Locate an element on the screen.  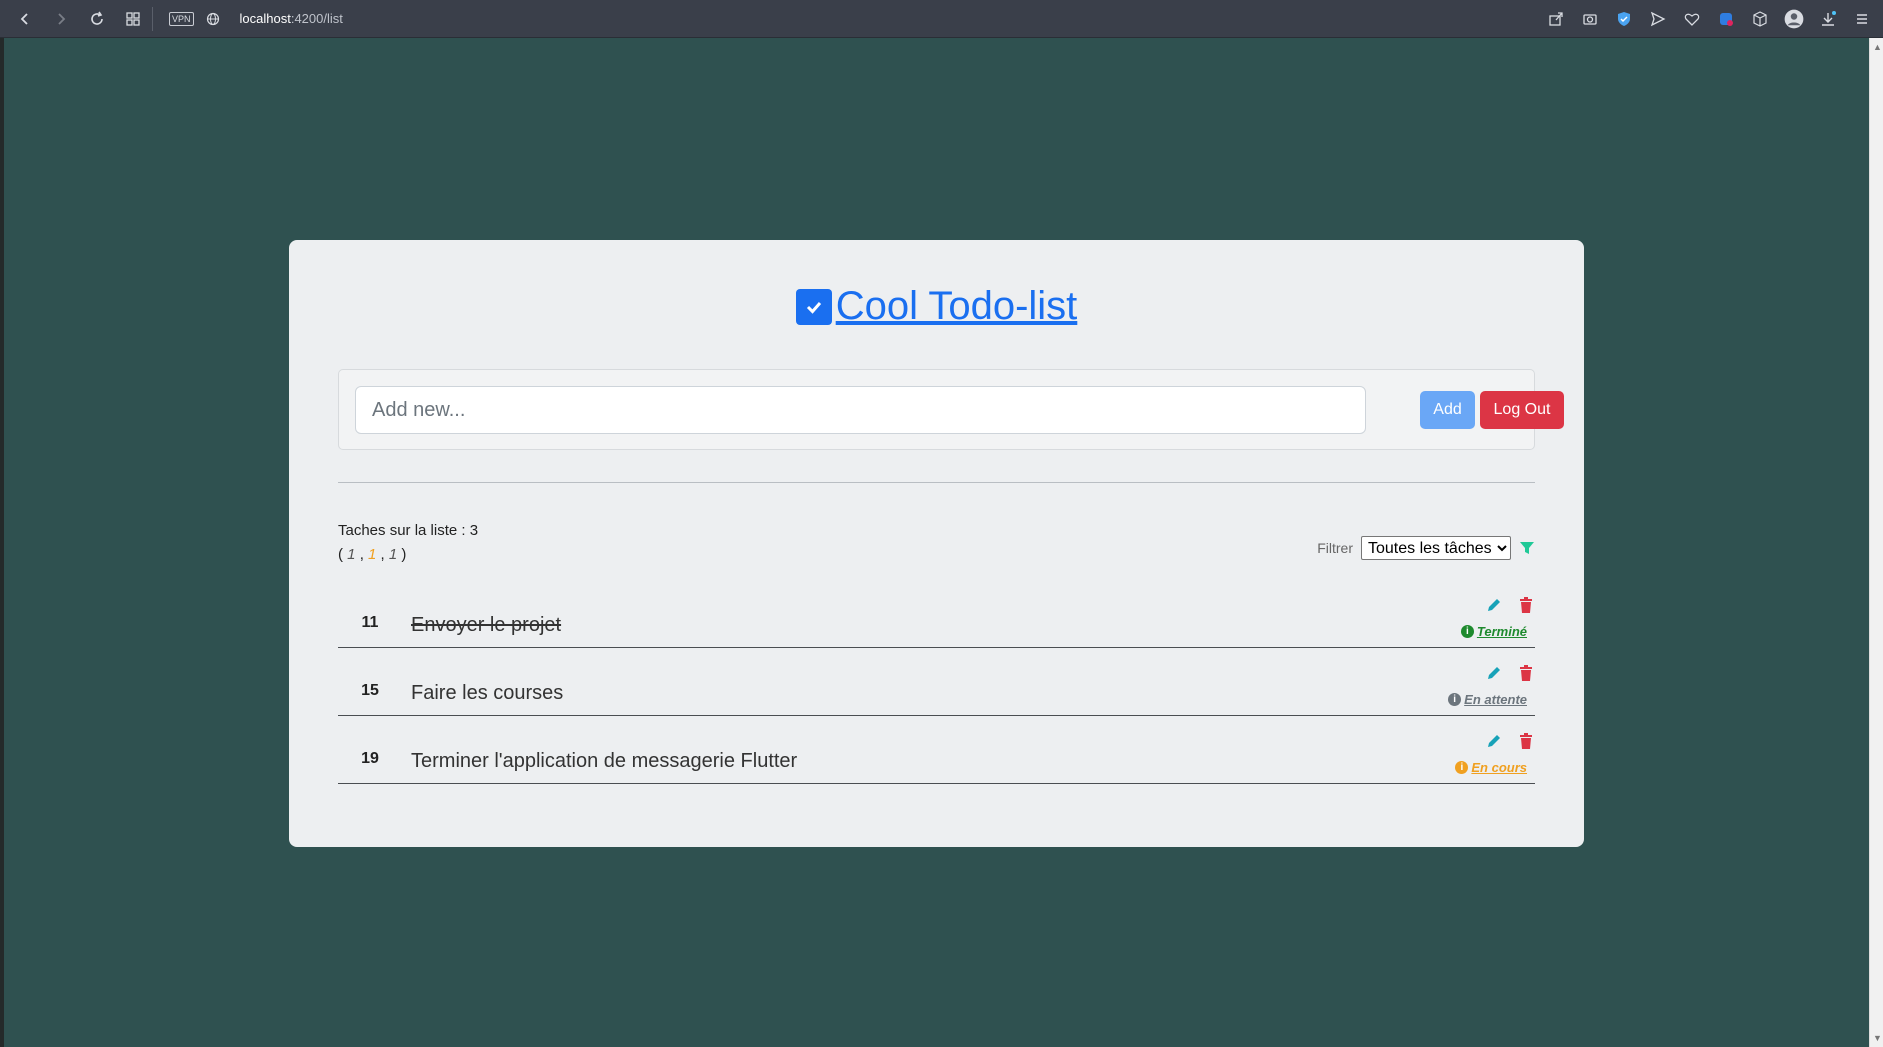
page-scrollbar: ▲ ▼ is located at coordinates (1876, 542).